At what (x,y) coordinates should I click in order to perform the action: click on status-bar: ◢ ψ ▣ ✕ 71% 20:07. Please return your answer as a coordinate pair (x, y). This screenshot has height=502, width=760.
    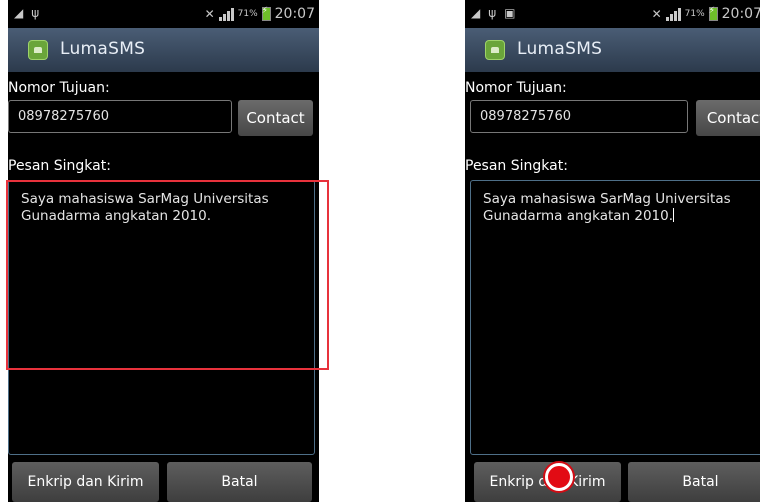
    Looking at the image, I should click on (612, 14).